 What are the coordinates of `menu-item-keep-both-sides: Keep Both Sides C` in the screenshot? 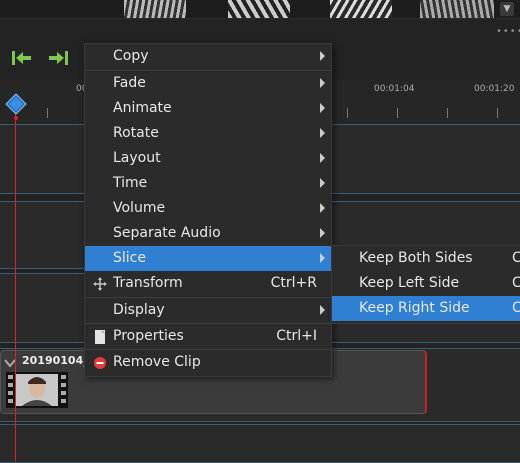 It's located at (426, 258).